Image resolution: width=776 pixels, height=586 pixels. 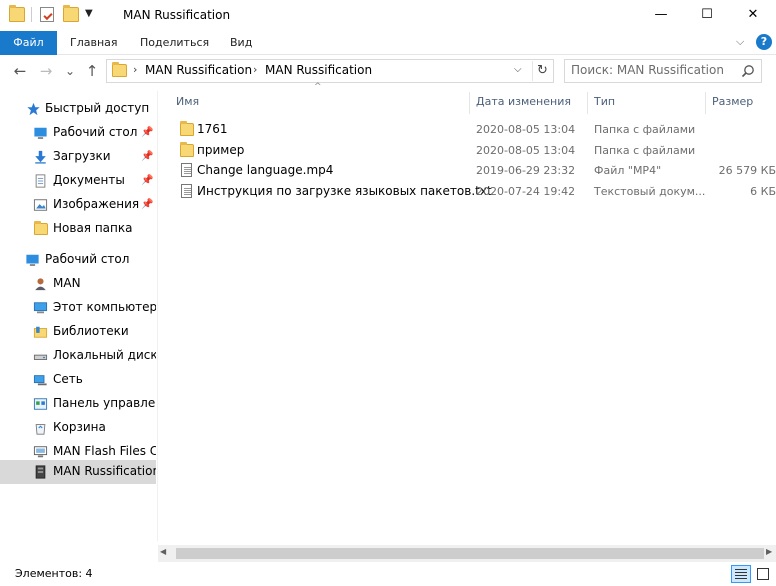 I want to click on tab-share: Поделиться, so click(x=174, y=43).